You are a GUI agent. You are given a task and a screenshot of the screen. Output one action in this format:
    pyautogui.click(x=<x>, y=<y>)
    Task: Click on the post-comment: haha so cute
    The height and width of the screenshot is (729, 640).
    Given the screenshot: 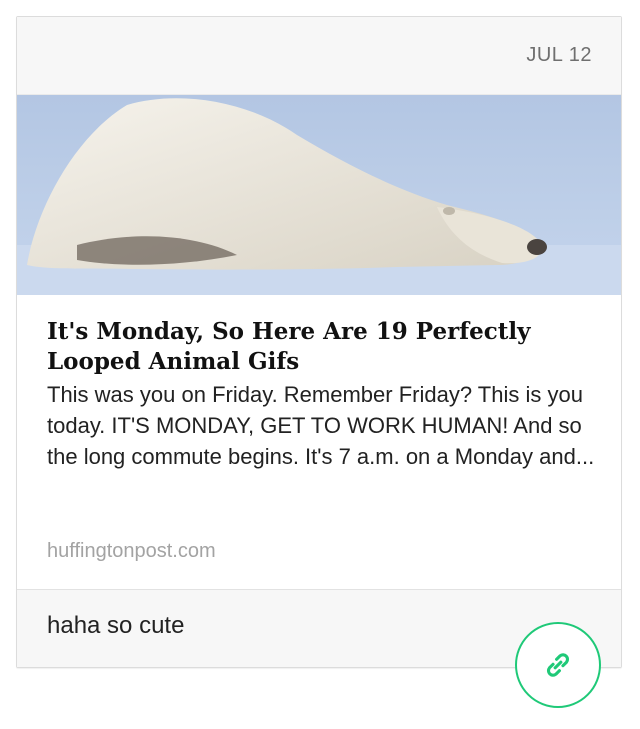 What is the action you would take?
    pyautogui.click(x=116, y=625)
    